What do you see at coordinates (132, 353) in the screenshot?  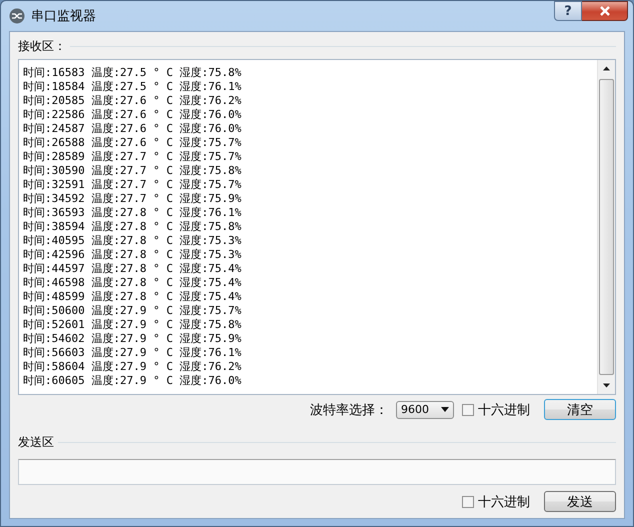 I see `log-line: 时间:56603 温度:27.9 ° C 湿度:76.1%` at bounding box center [132, 353].